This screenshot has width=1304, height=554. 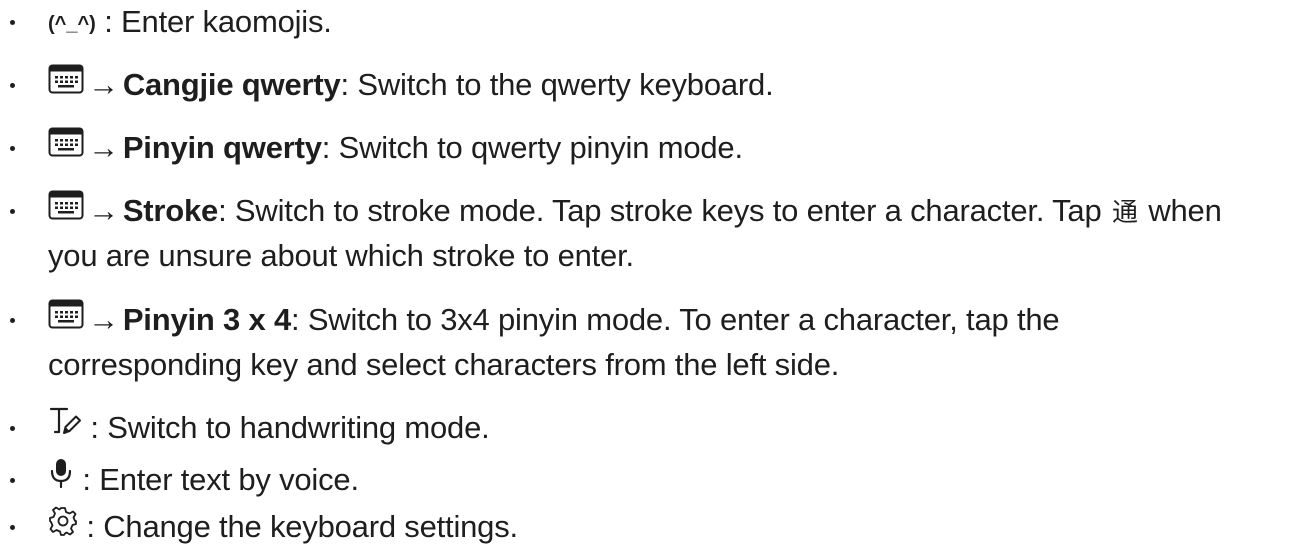 I want to click on list-item-settings: : Change the keyboard settings., so click(x=259, y=528).